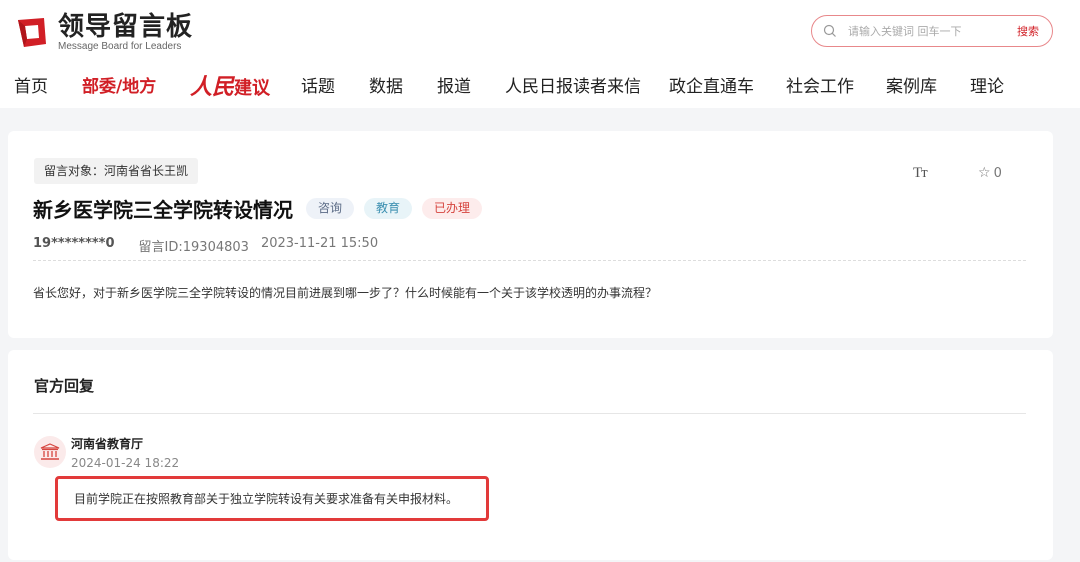  What do you see at coordinates (50, 452) in the screenshot?
I see `government-building-icon` at bounding box center [50, 452].